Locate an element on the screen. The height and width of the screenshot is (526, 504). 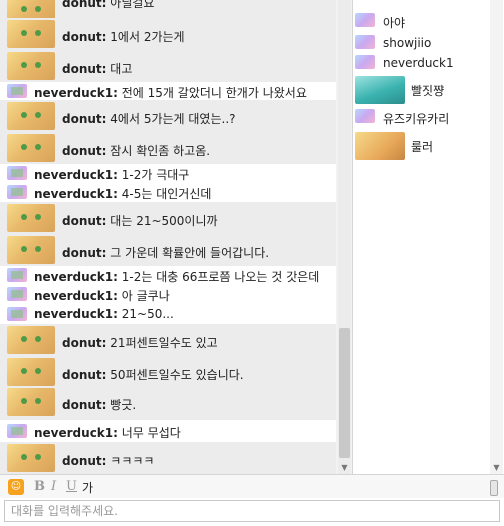
chat-message-line: neverduck1: 너무 무섭다 is located at coordinates (107, 432).